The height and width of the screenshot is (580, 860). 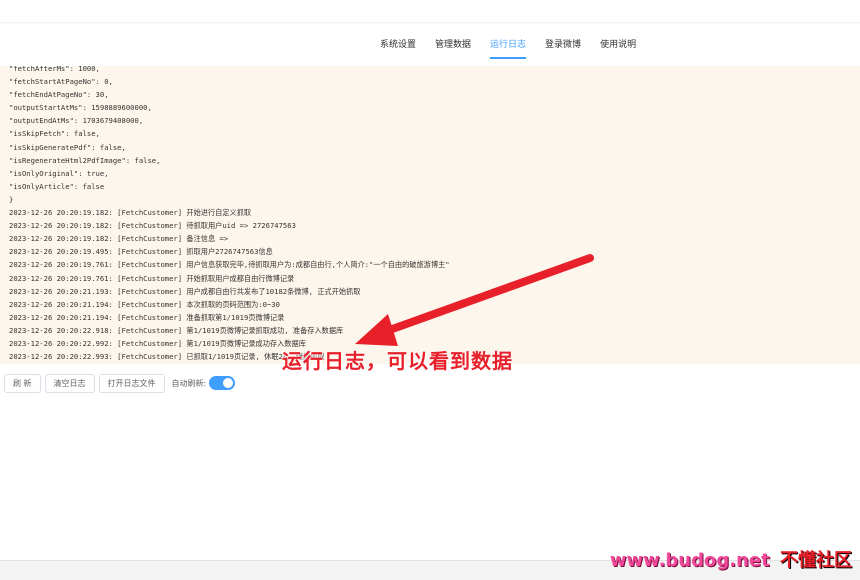 What do you see at coordinates (430, 23) in the screenshot?
I see `top-bar-shadow` at bounding box center [430, 23].